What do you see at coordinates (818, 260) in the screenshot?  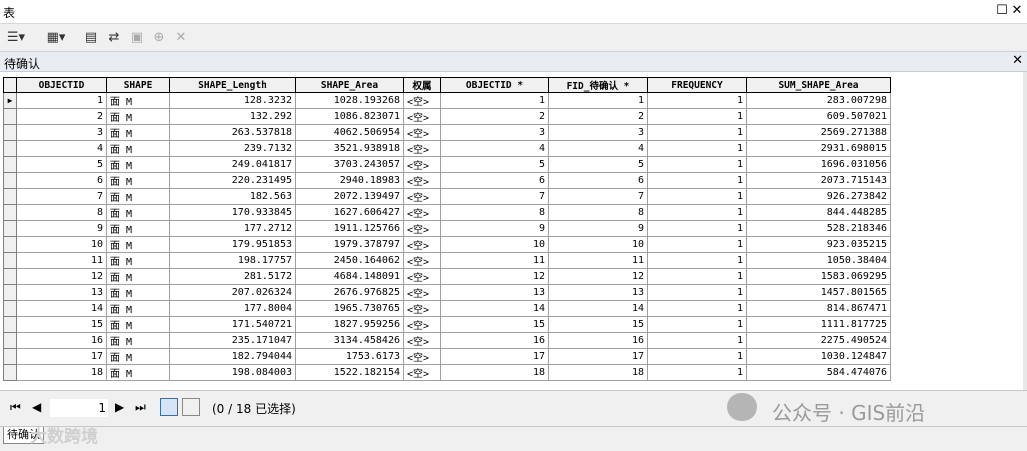 I see `table-cell: 1050.38404` at bounding box center [818, 260].